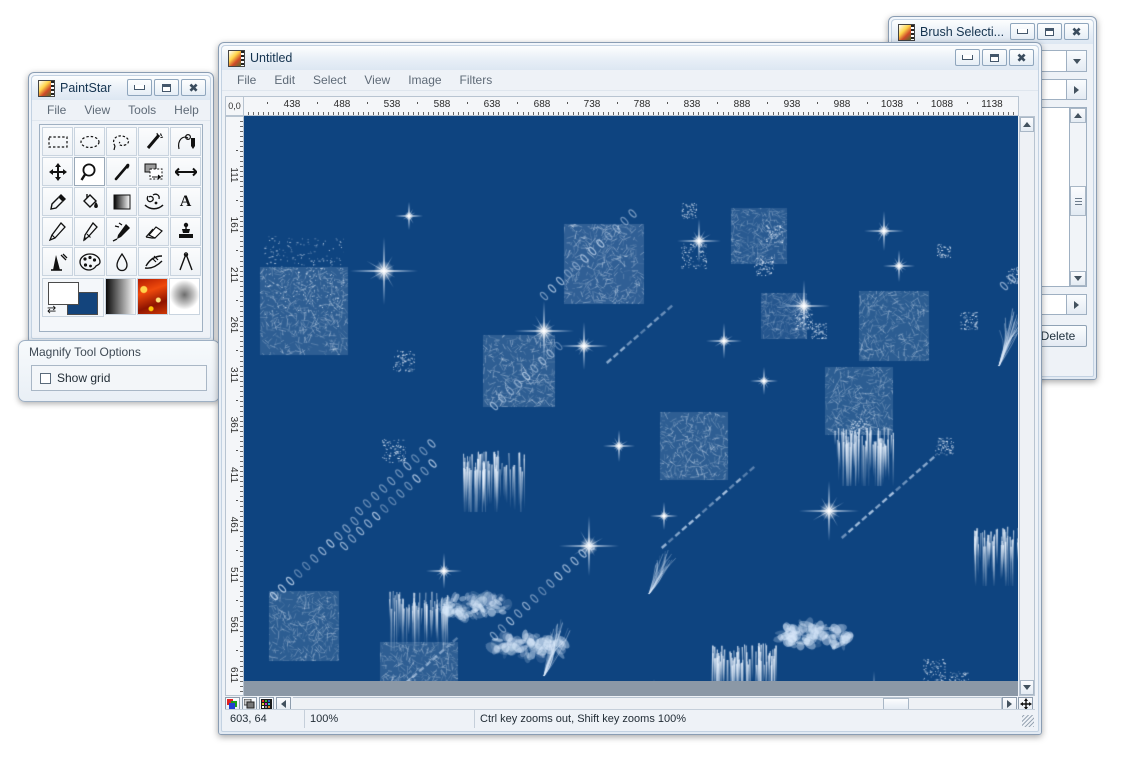 The image size is (1127, 767). Describe the element at coordinates (153, 171) in the screenshot. I see `crop-tool` at that location.